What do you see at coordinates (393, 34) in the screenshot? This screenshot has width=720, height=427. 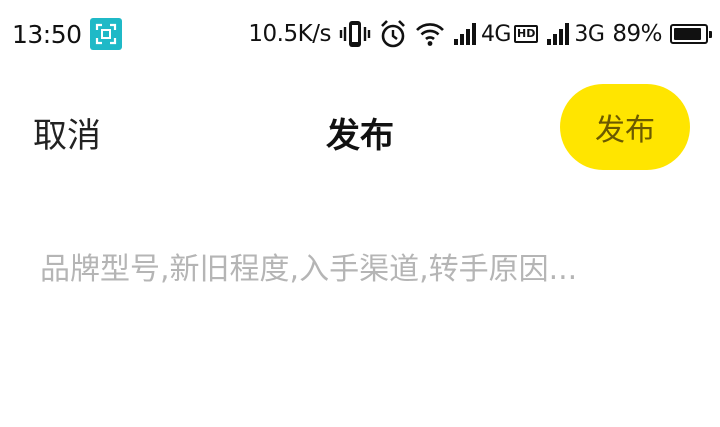 I see `alarm-icon` at bounding box center [393, 34].